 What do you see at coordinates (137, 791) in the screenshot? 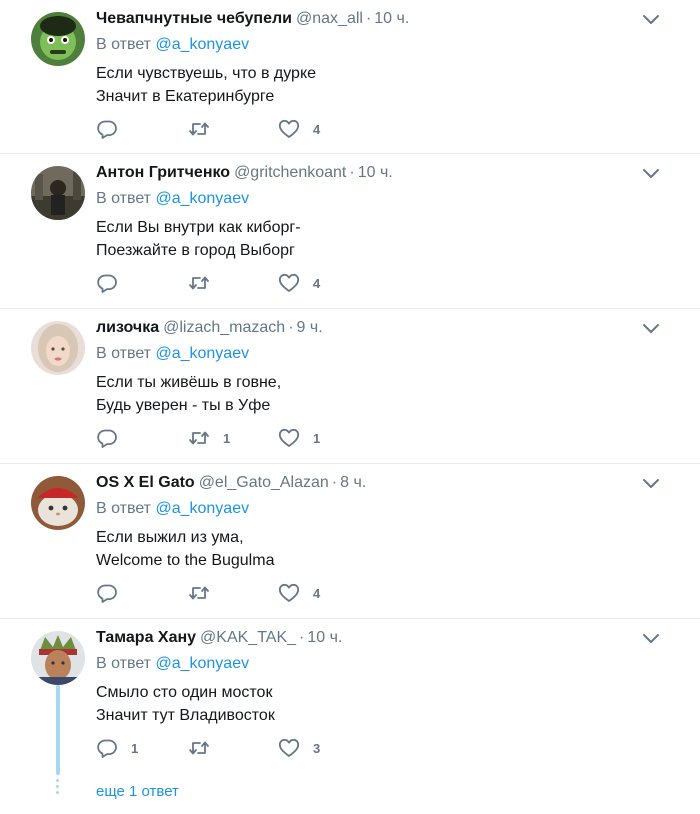
I see `show-more-replies-link: еще 1 ответ` at bounding box center [137, 791].